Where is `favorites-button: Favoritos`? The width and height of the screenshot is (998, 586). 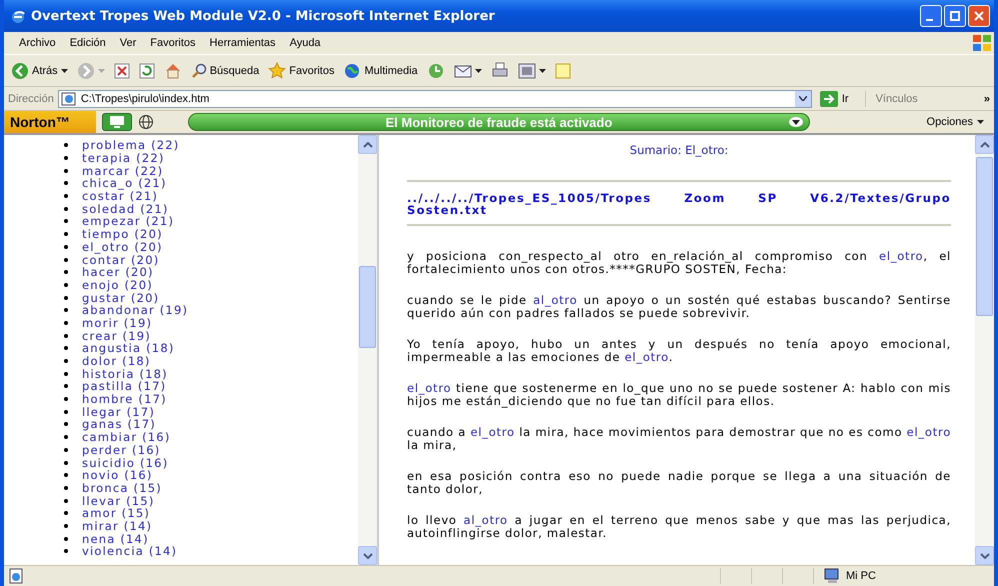
favorites-button: Favoritos is located at coordinates (301, 71).